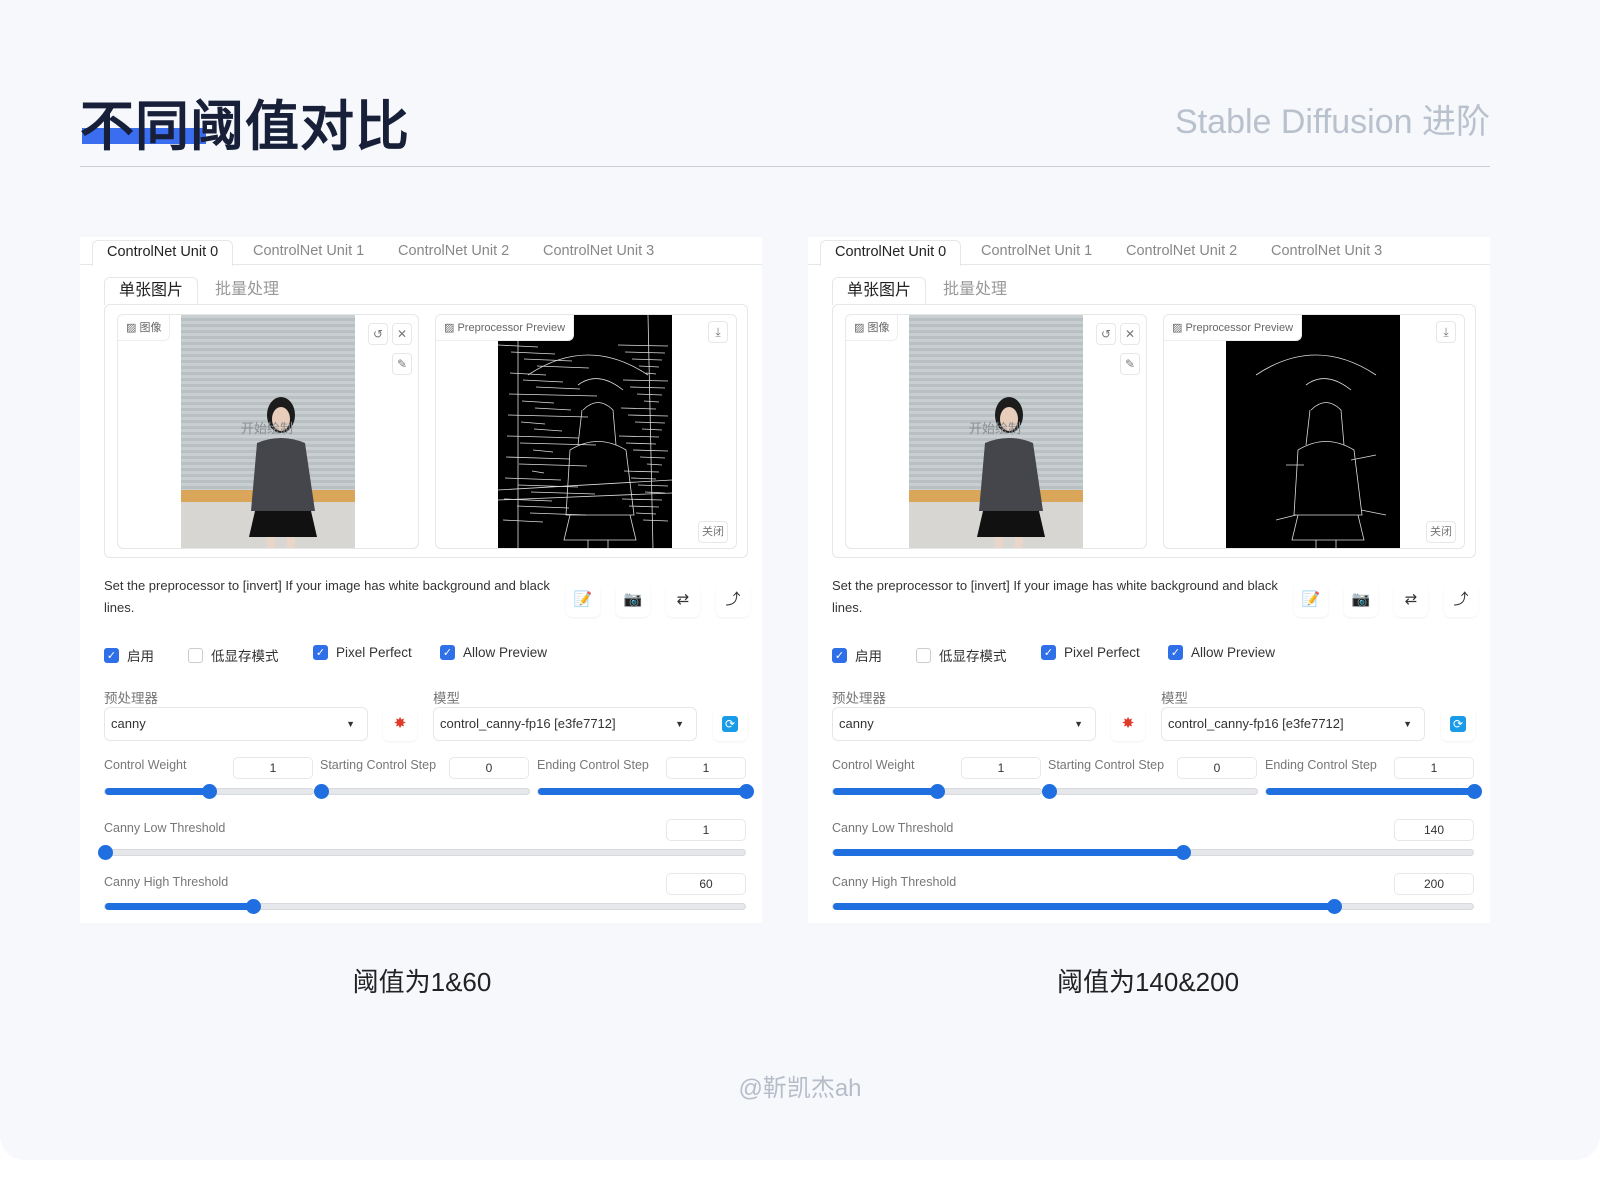 This screenshot has width=1600, height=1194. What do you see at coordinates (422, 982) in the screenshot?
I see `caption-left: 阈值为1&60` at bounding box center [422, 982].